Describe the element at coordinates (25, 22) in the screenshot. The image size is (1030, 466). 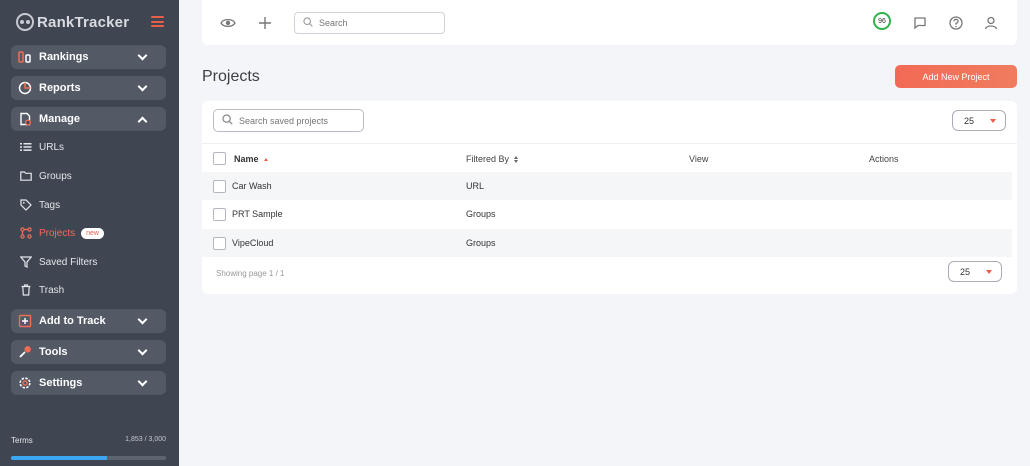
I see `logo-icon` at that location.